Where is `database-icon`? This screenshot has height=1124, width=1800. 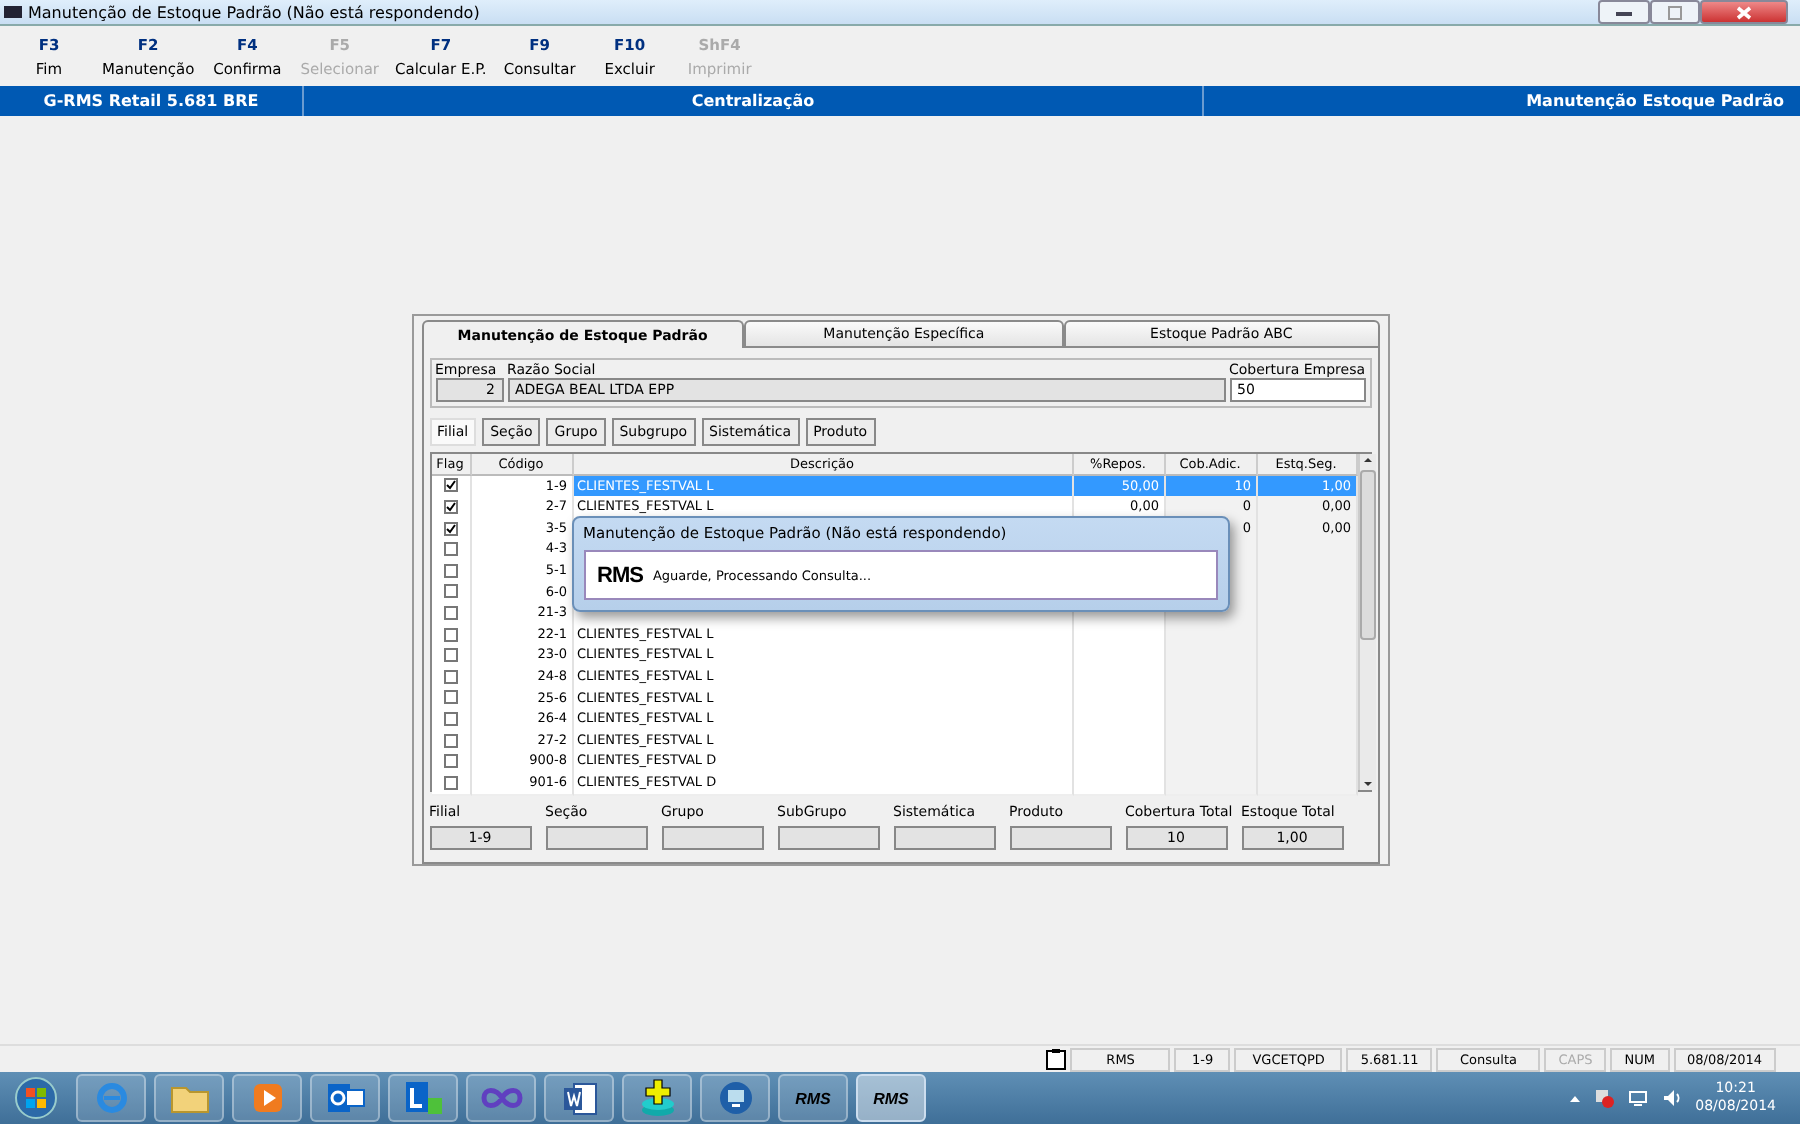 database-icon is located at coordinates (657, 1098).